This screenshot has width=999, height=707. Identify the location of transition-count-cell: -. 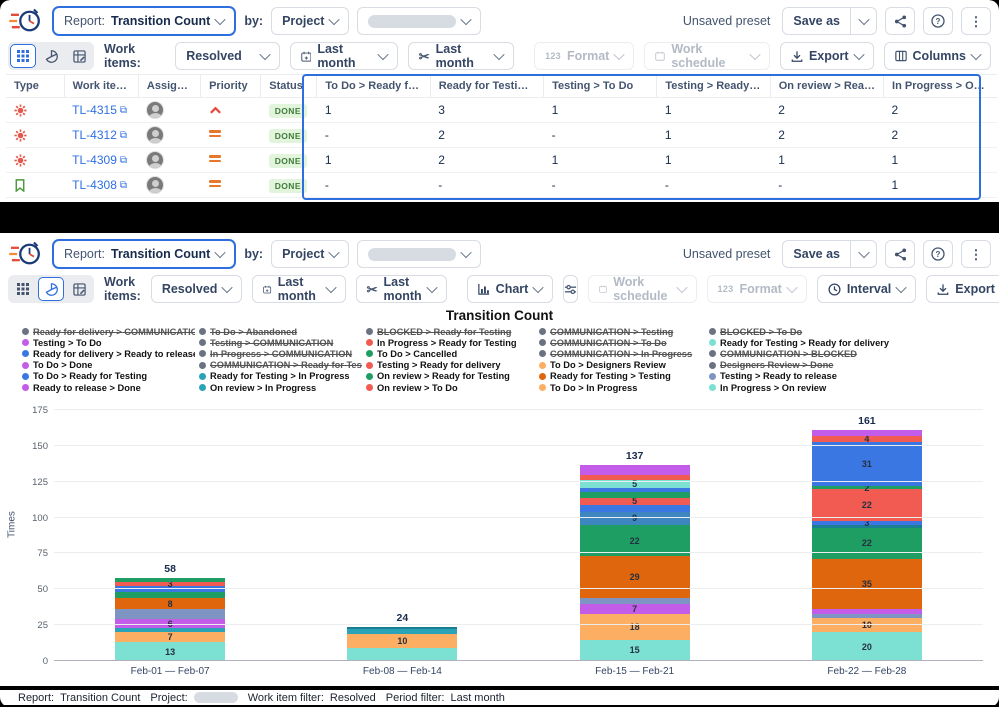
(600, 135).